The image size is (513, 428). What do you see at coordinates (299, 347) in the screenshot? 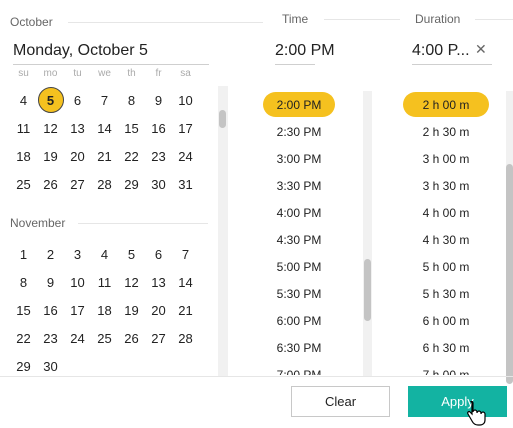
I see `list-option: 6:30 PM` at bounding box center [299, 347].